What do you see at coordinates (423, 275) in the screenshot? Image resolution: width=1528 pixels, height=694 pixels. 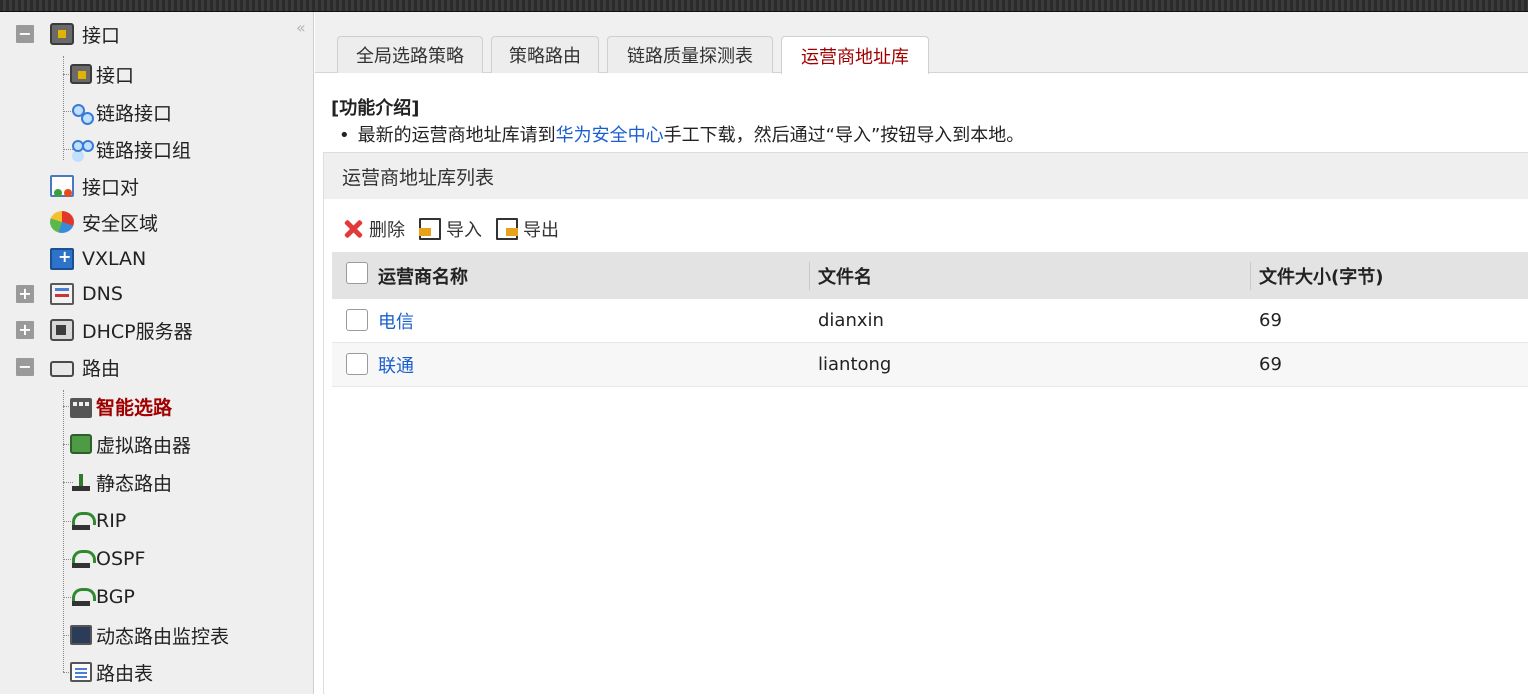 I see `column-header-isp-name: 运营商名称` at bounding box center [423, 275].